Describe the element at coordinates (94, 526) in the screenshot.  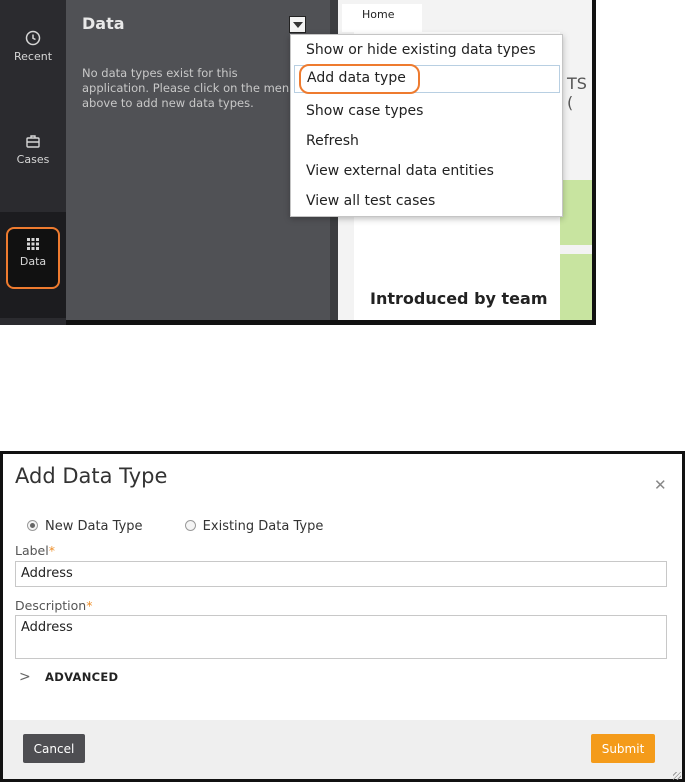
I see `radio-label: New Data Type` at that location.